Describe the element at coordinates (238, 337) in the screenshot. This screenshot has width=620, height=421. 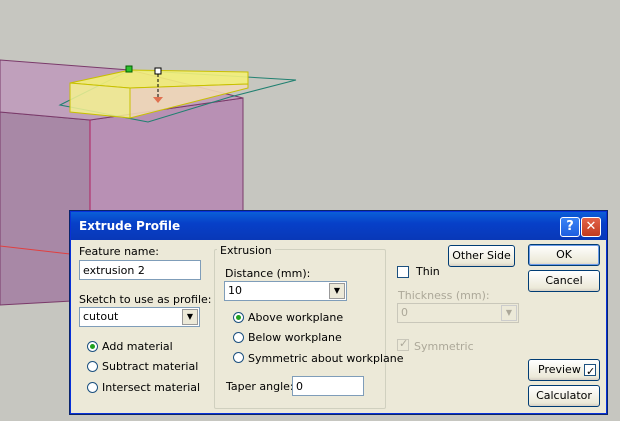
I see `below-workplane-radio` at that location.